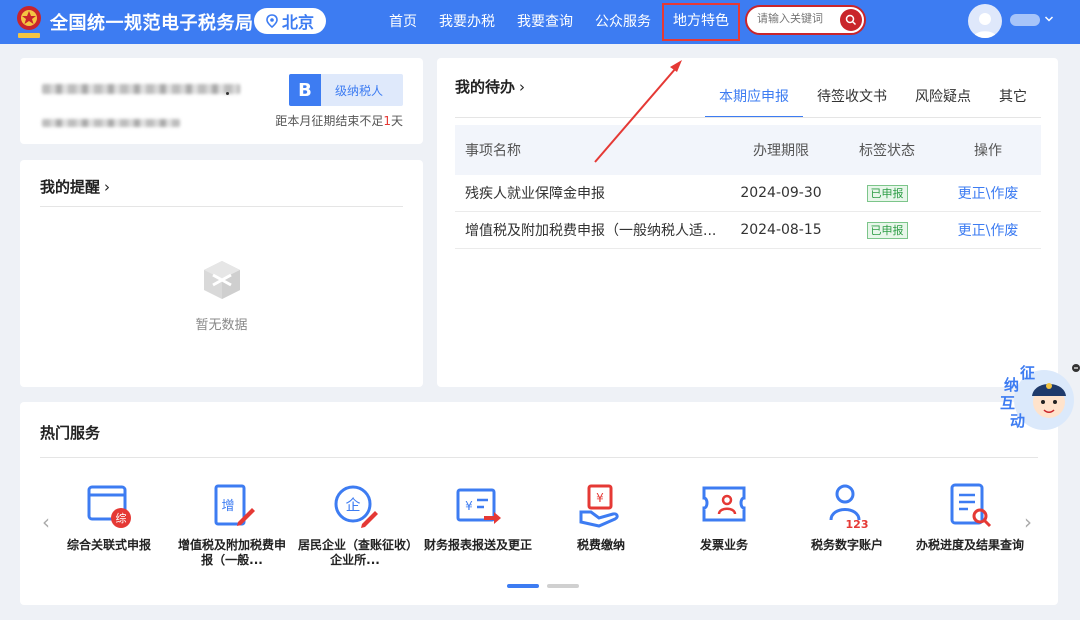 The image size is (1080, 620). I want to click on service-digital-account: 123 税务数字账户, so click(847, 517).